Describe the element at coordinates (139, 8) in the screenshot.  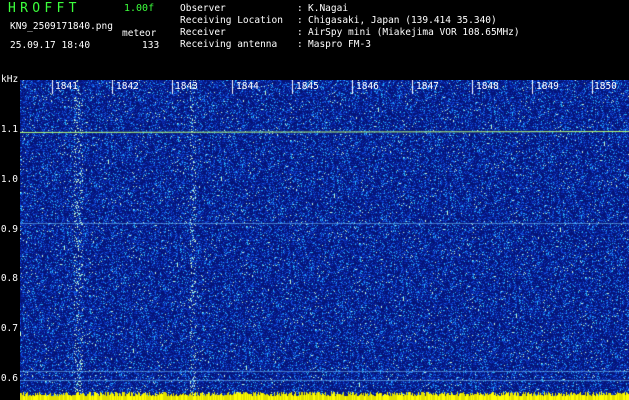
I see `app-version: 1.00f` at that location.